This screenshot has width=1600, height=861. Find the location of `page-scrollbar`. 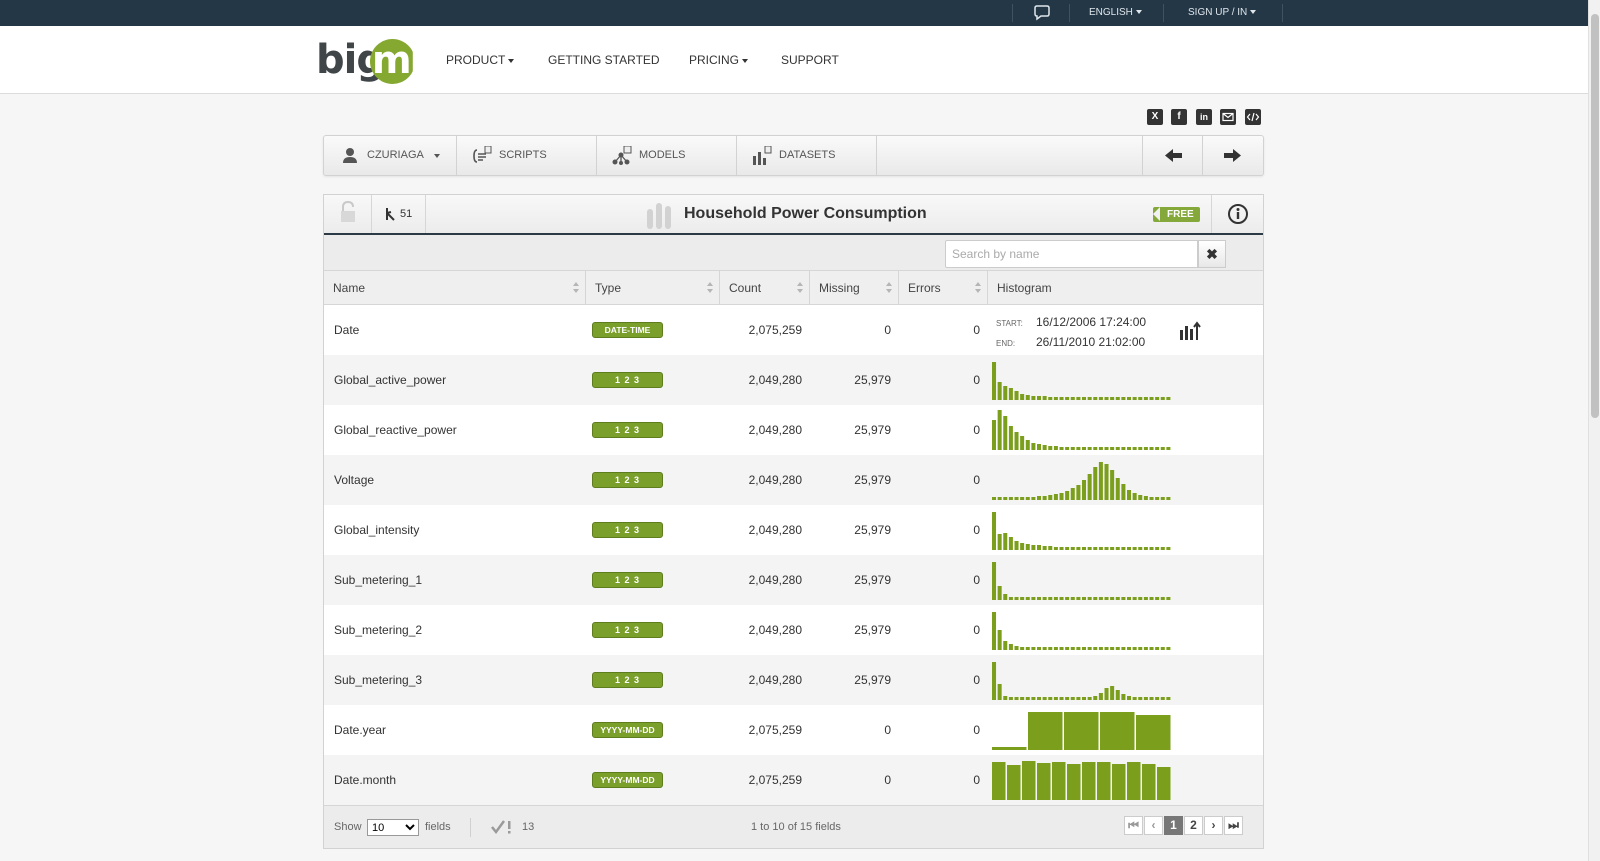

page-scrollbar is located at coordinates (1594, 430).